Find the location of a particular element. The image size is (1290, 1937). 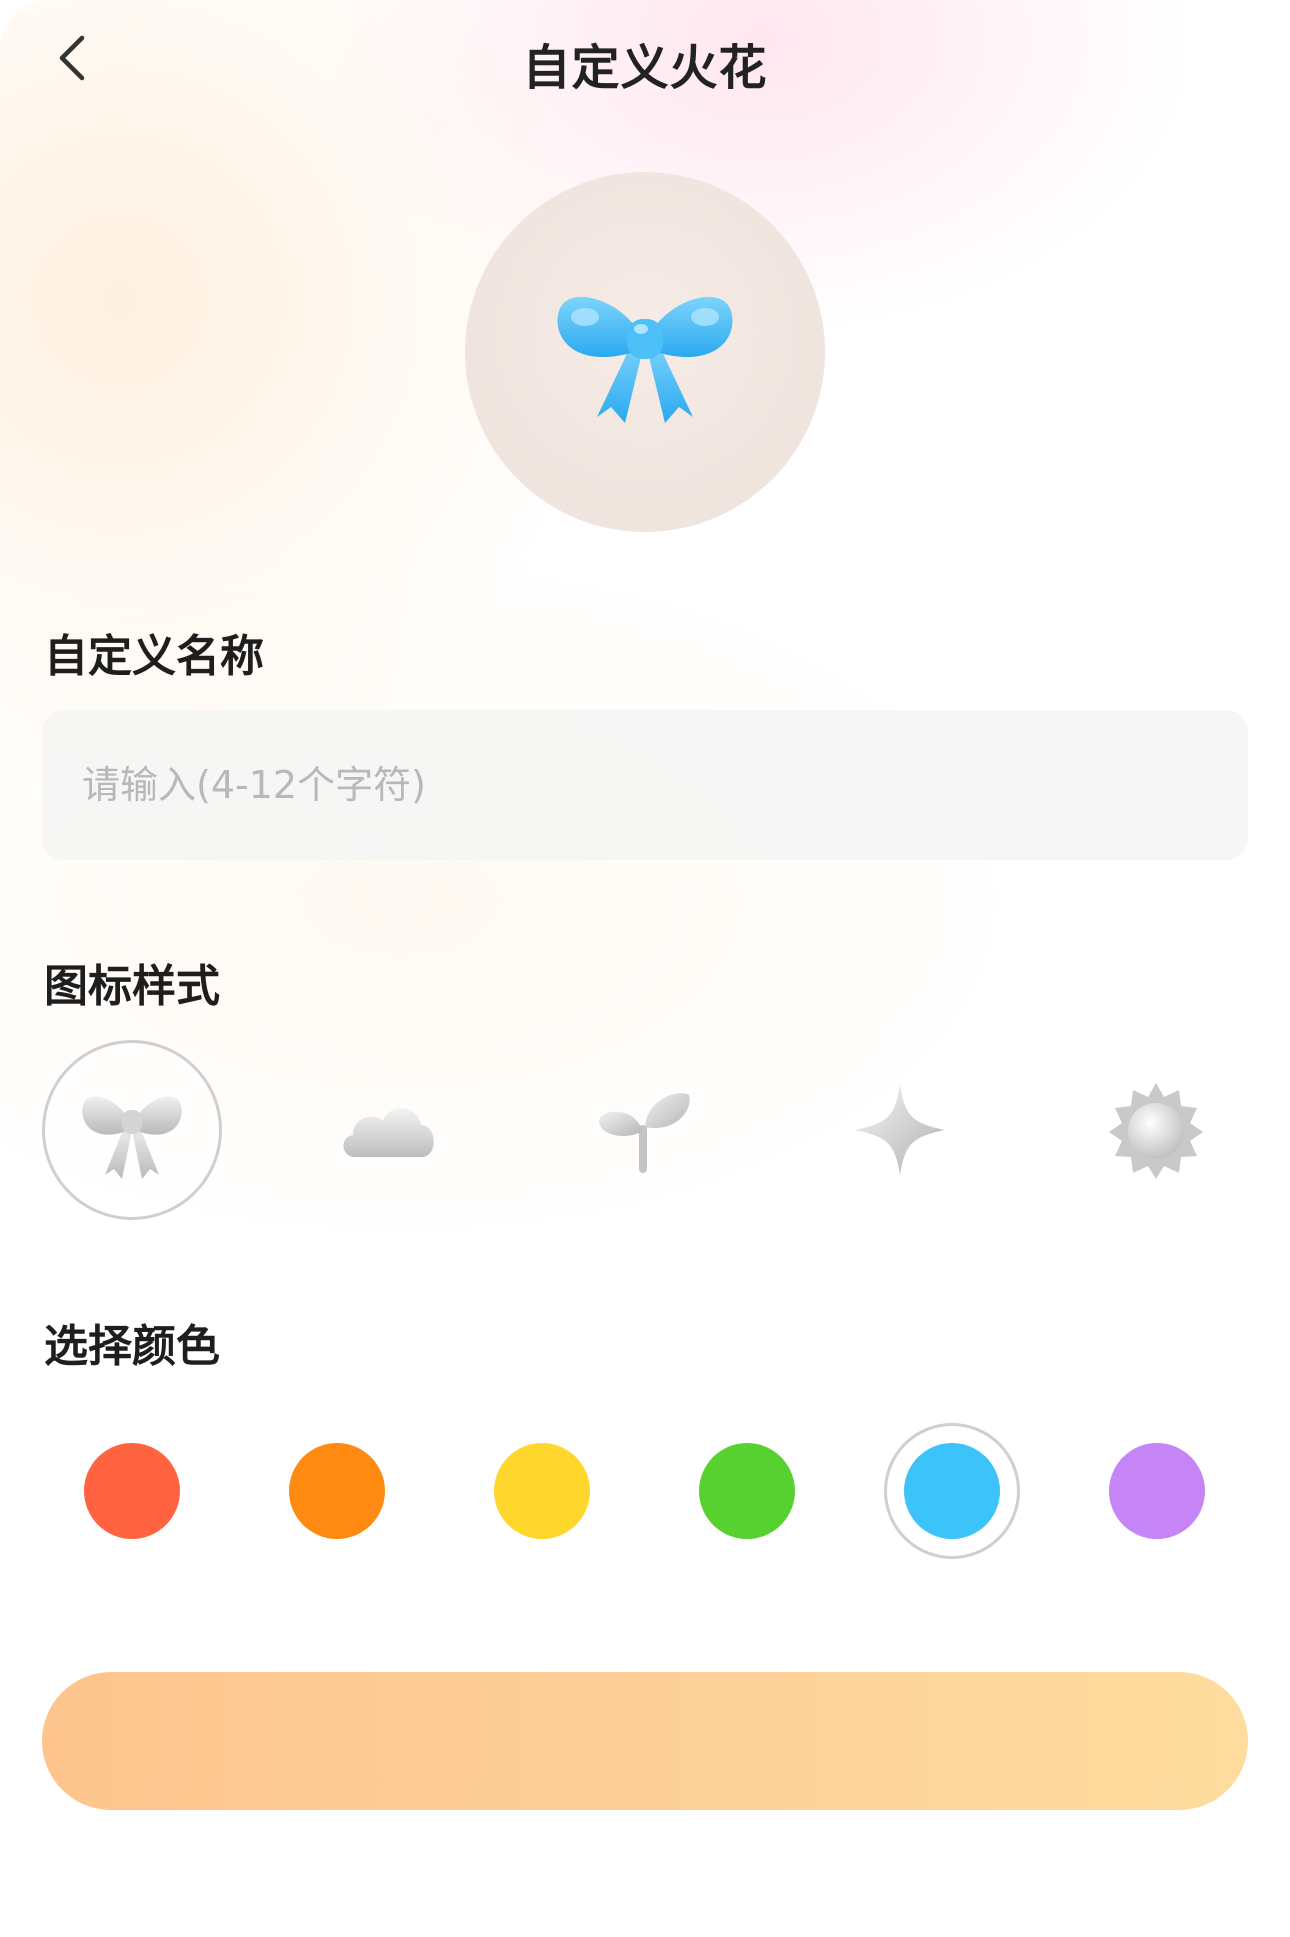

icon-option-sun is located at coordinates (1156, 1130).